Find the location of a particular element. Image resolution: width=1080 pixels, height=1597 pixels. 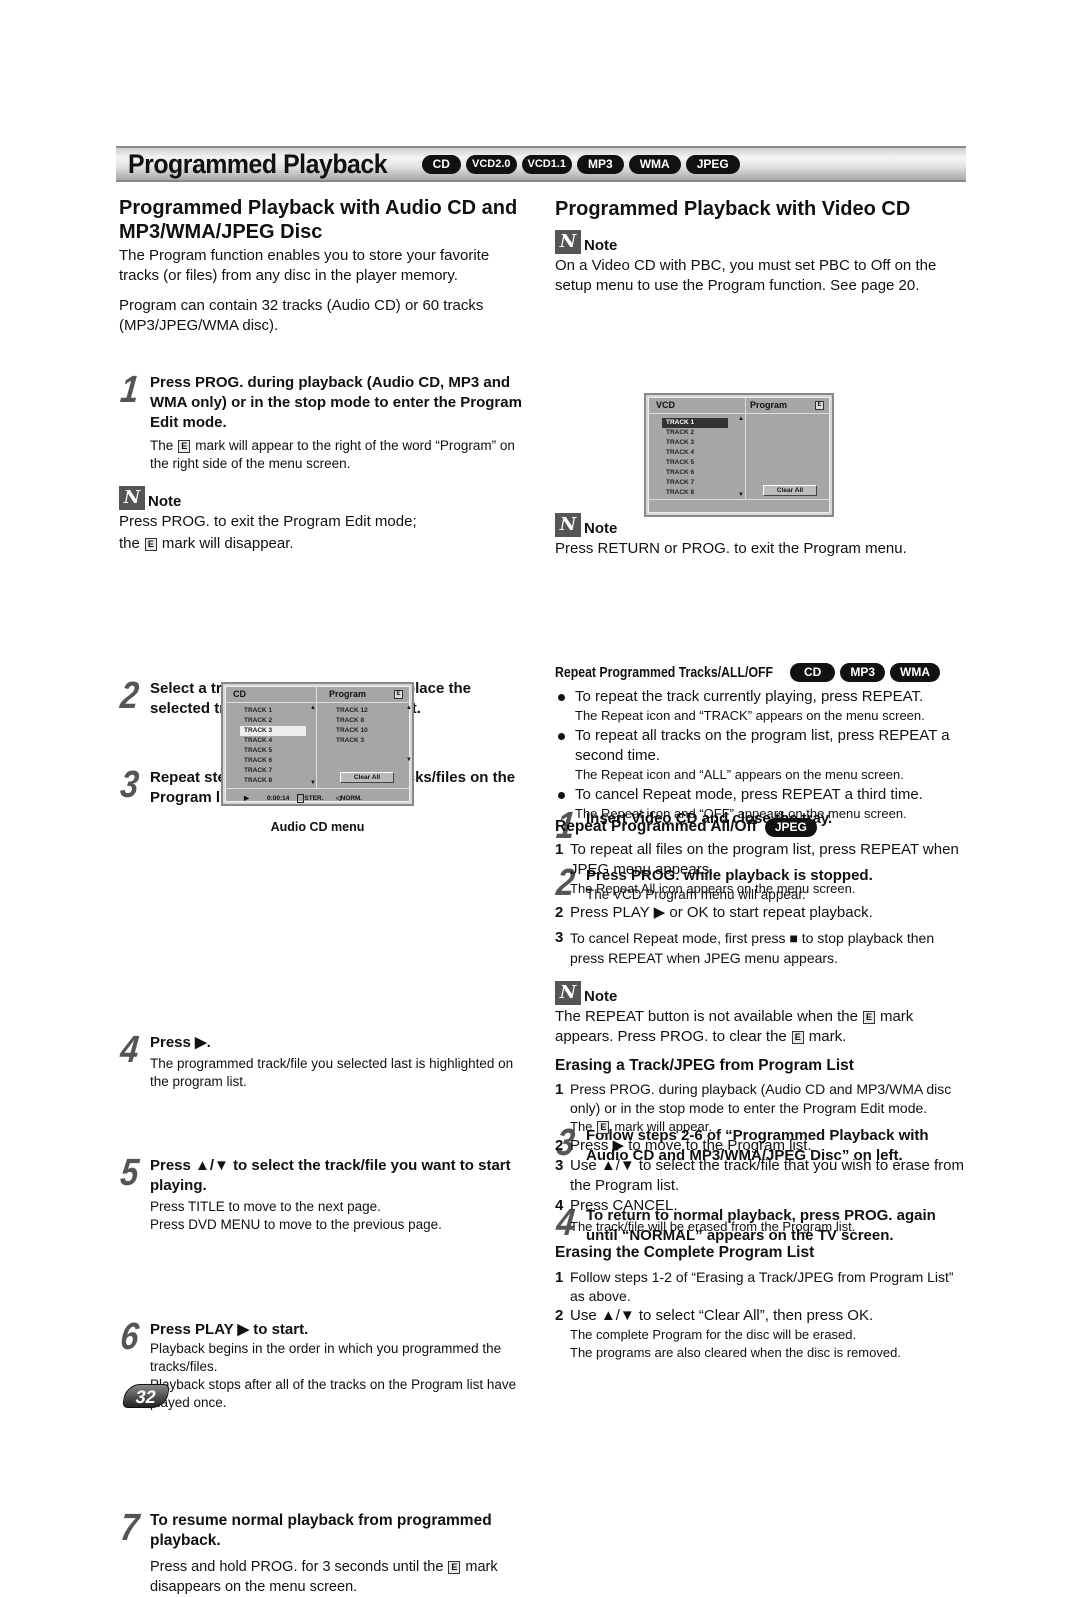

repeat-all-heading-row: Repeat Programmed All/Off JPEG is located at coordinates (762, 827).